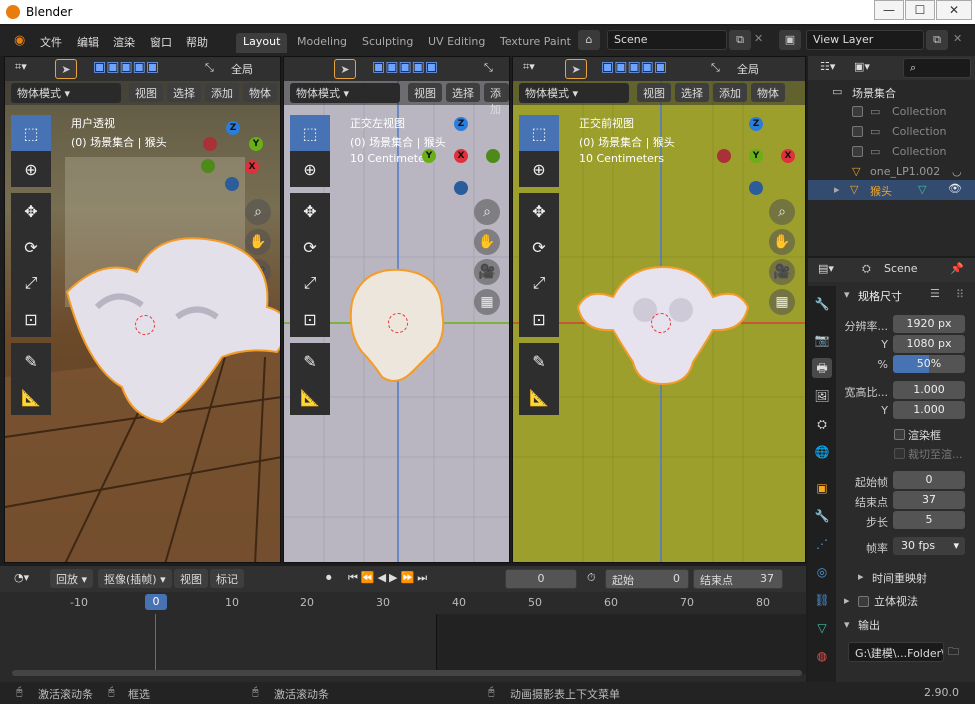  I want to click on close-button: ✕, so click(954, 10).